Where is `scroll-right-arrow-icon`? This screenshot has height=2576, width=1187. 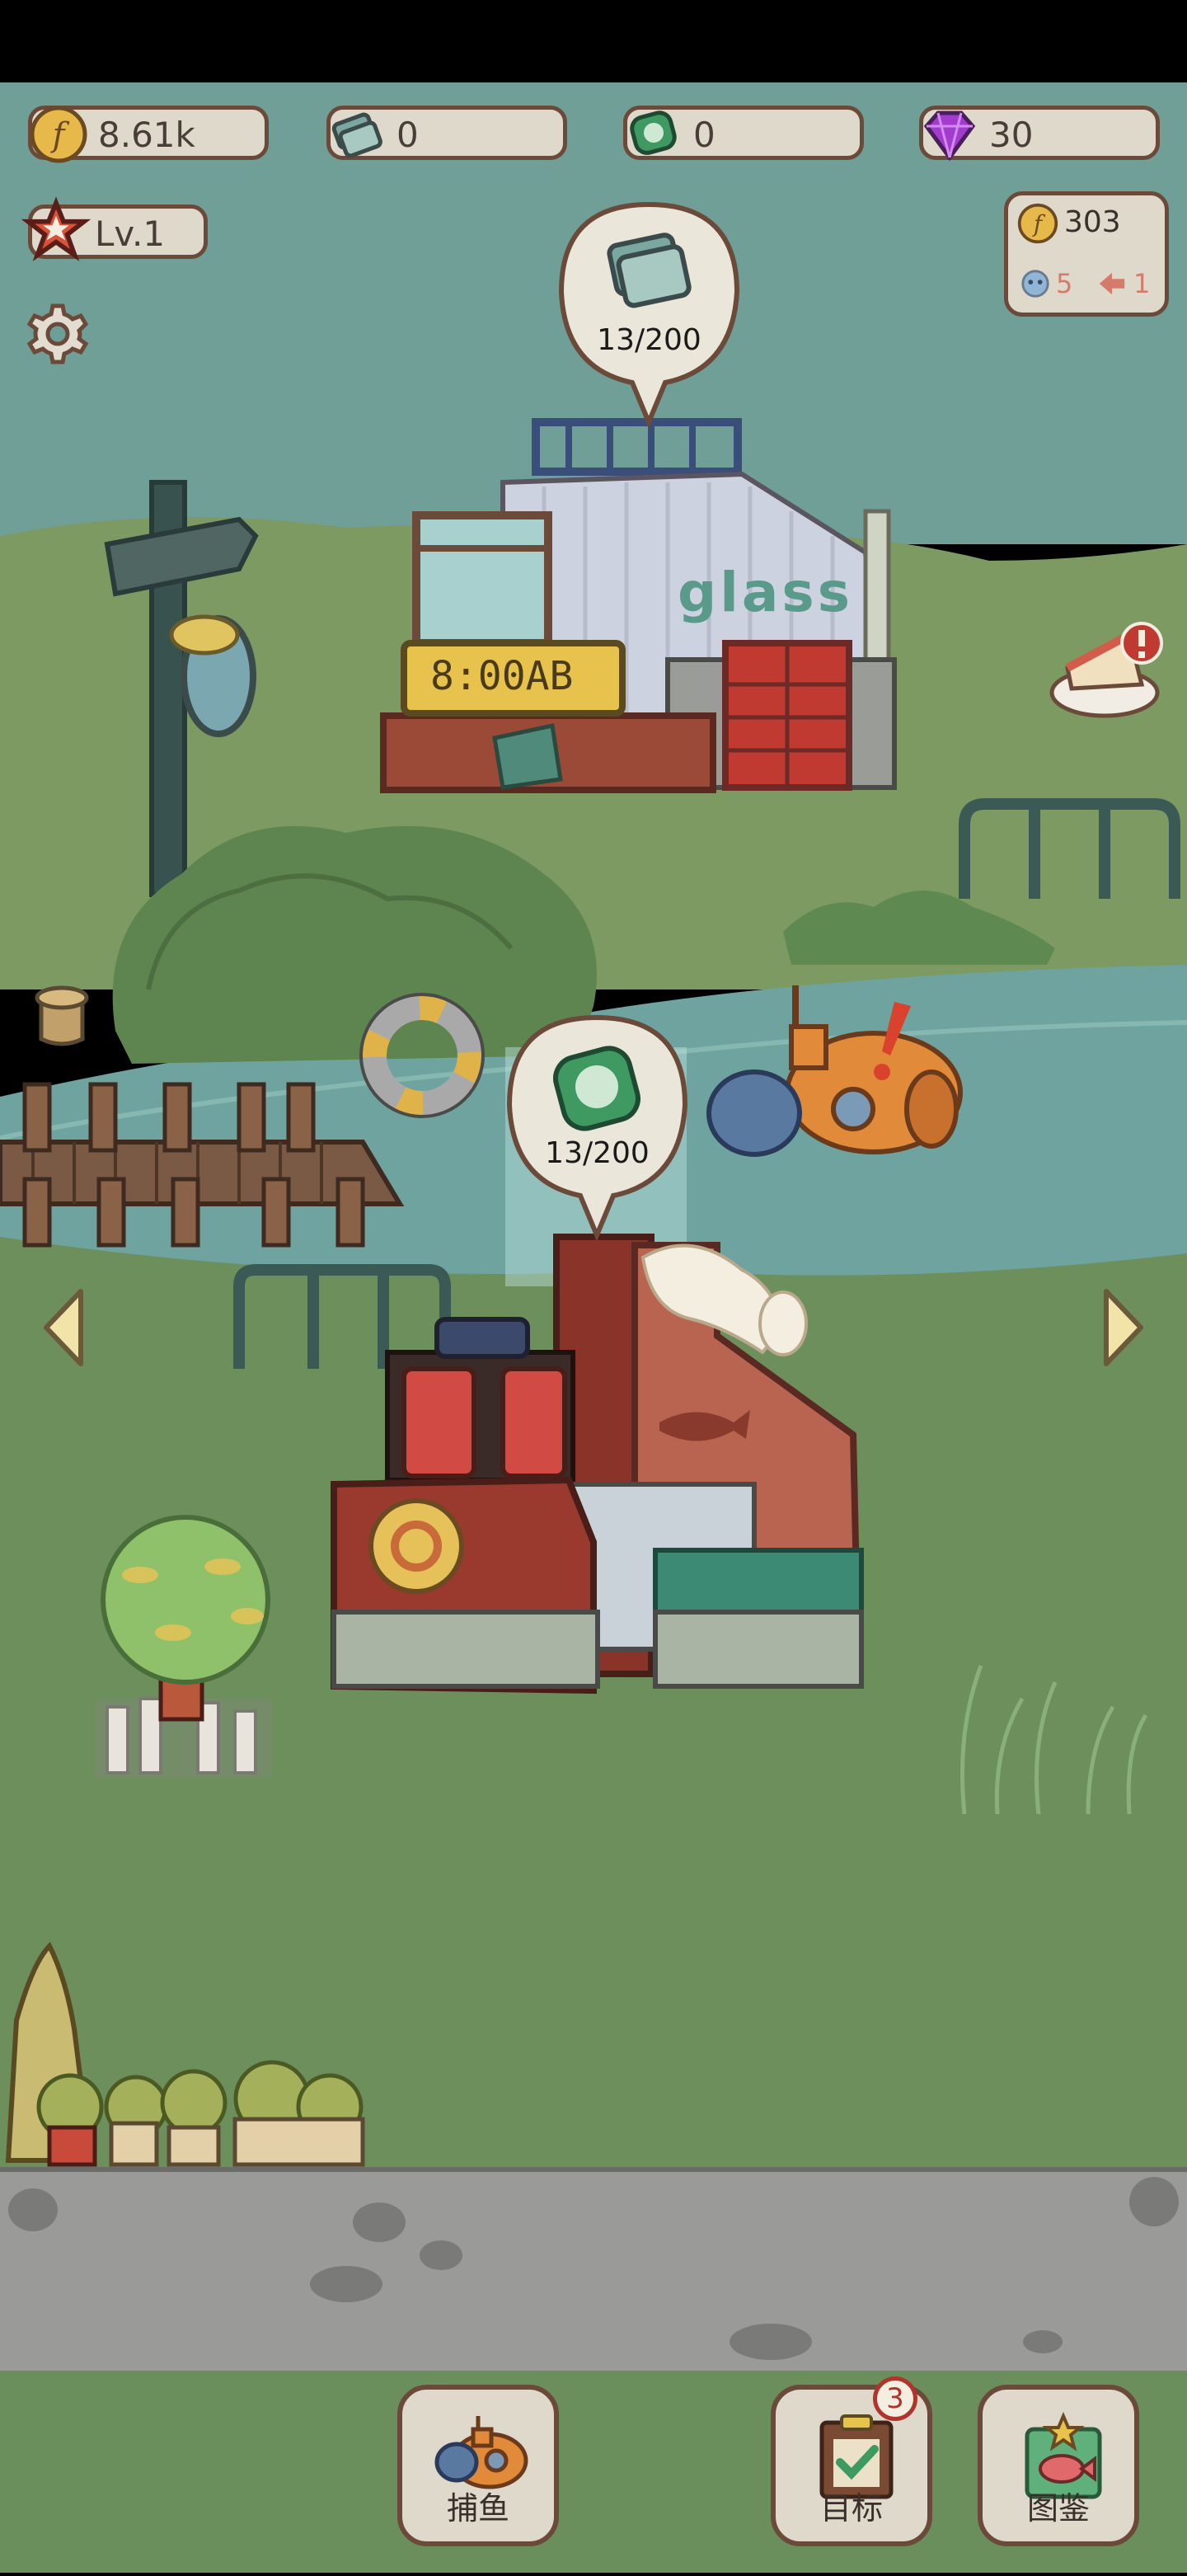
scroll-right-arrow-icon is located at coordinates (1124, 1327).